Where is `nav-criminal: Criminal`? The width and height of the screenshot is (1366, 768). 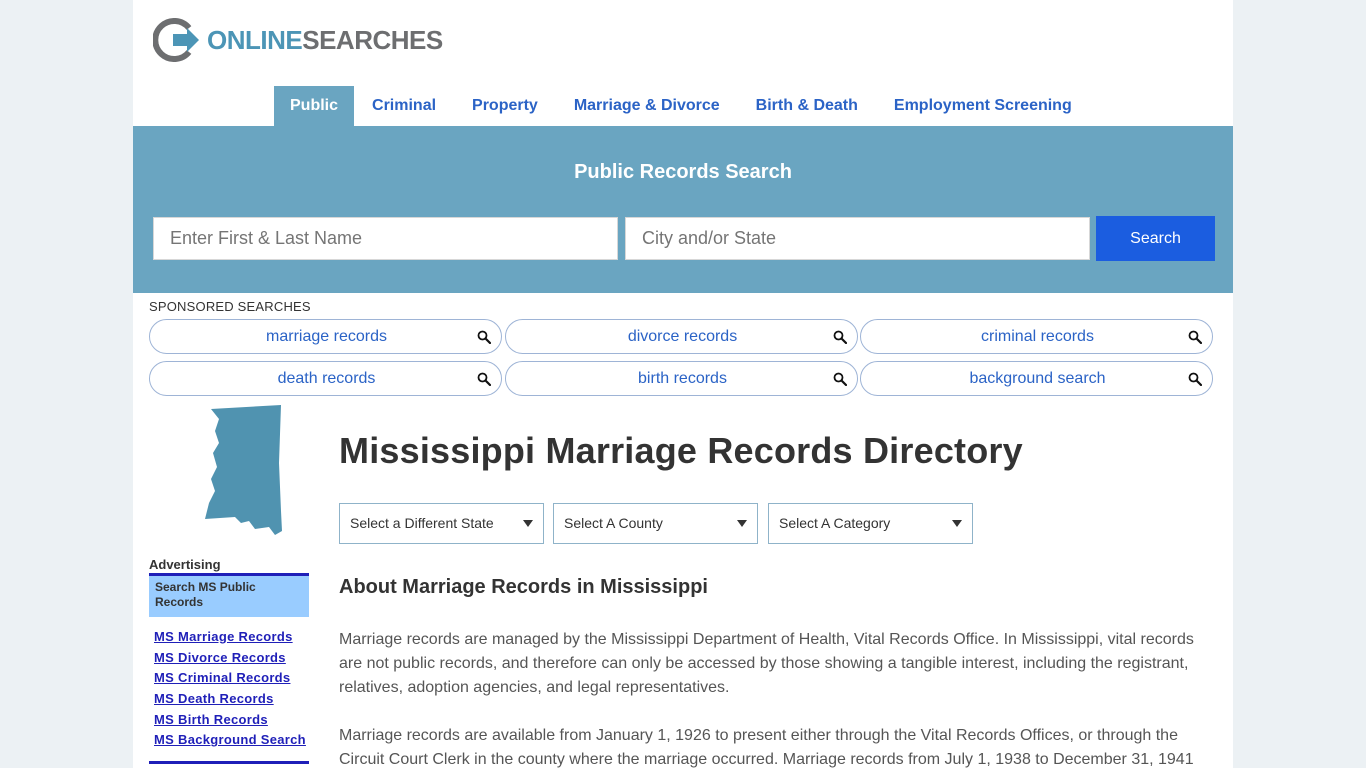 nav-criminal: Criminal is located at coordinates (404, 106).